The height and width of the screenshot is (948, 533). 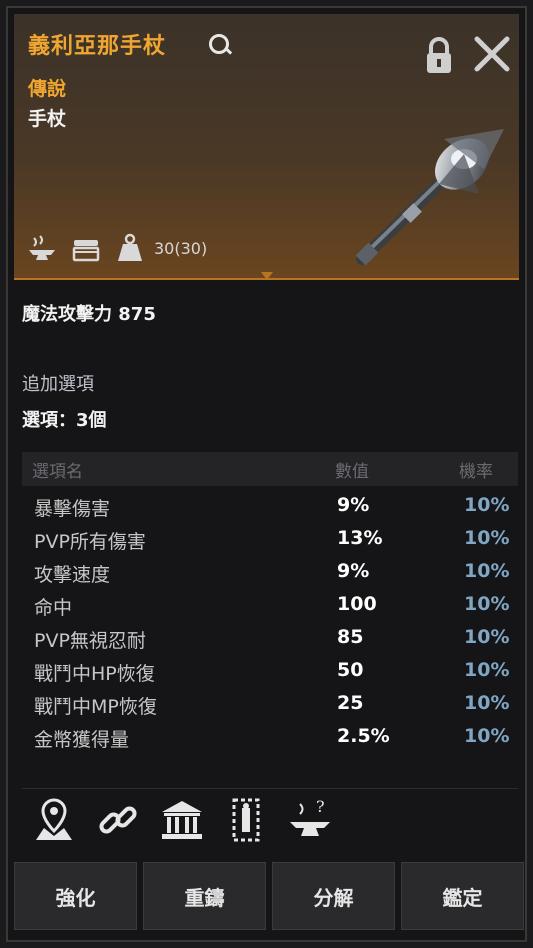 I want to click on reforge-button: 重鑄, so click(x=204, y=896).